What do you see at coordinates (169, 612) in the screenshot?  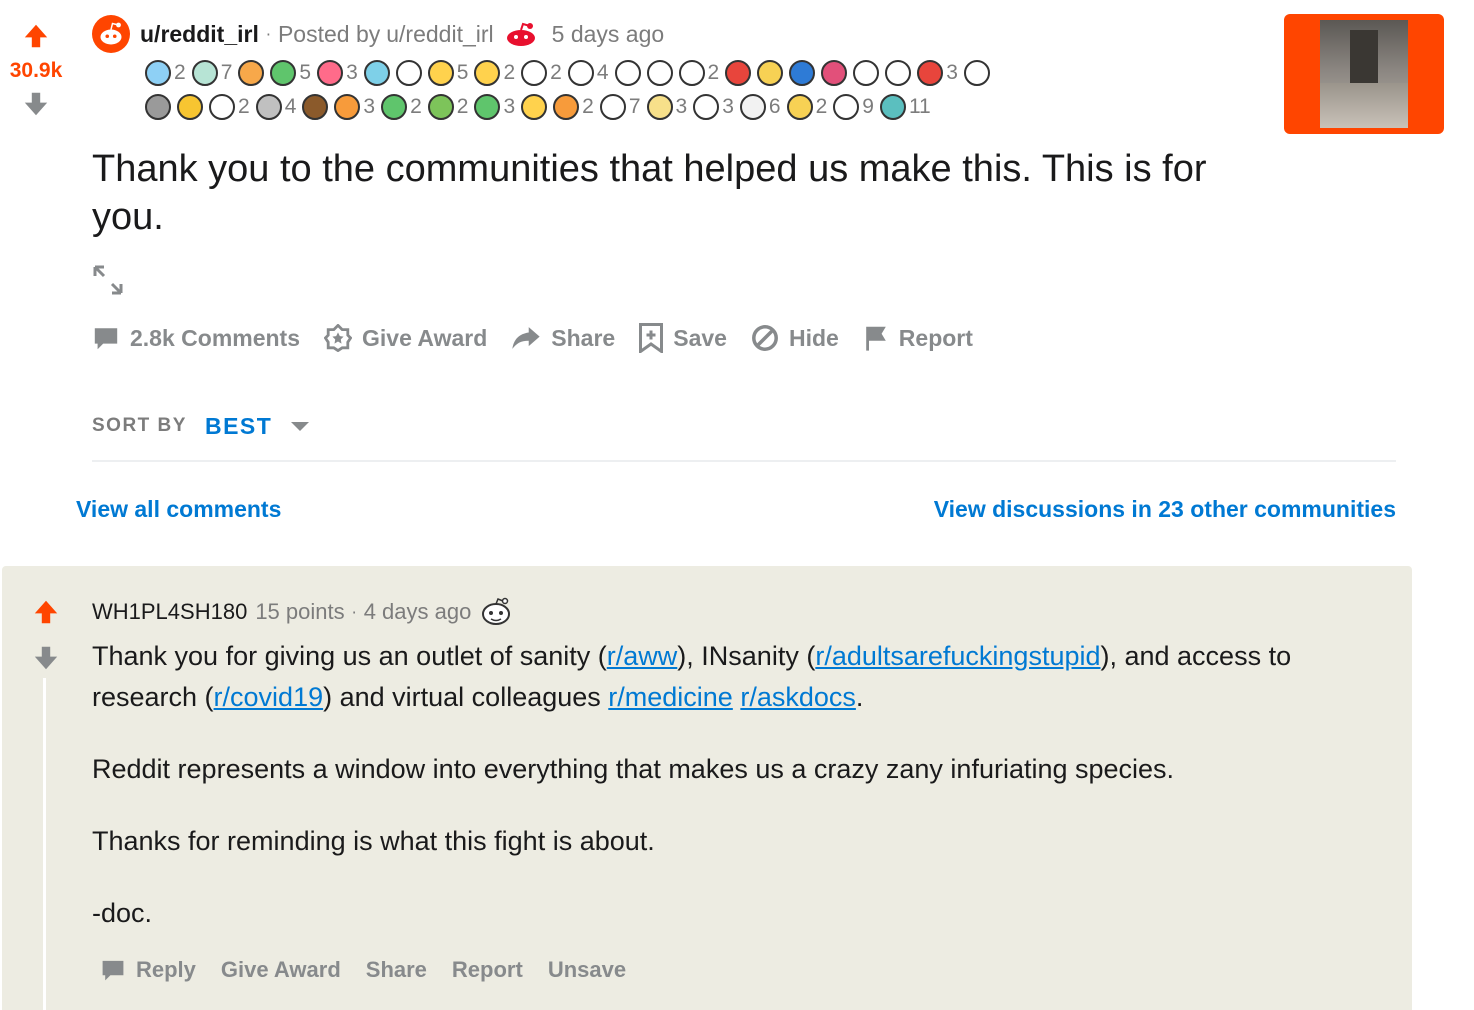 I see `comment-author: WH1PL4SH180` at bounding box center [169, 612].